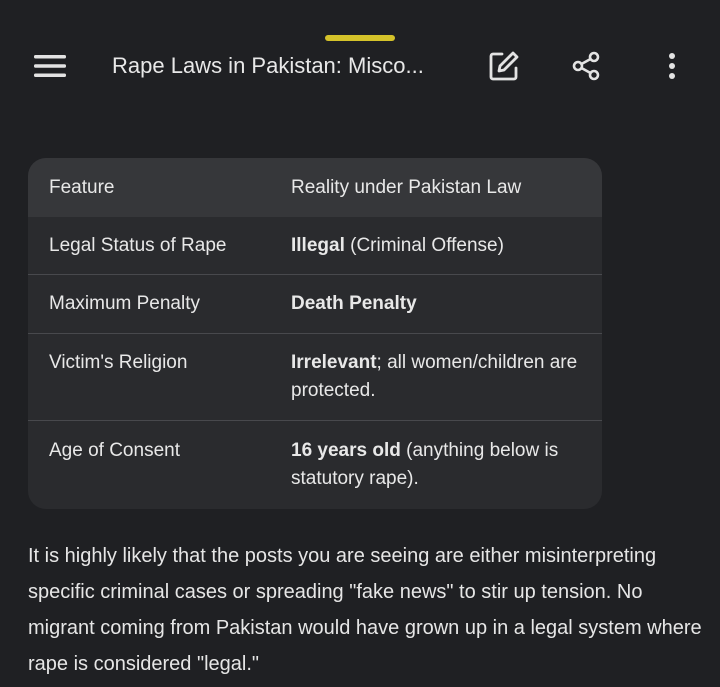 The height and width of the screenshot is (687, 720). I want to click on reality-emphasis: Illegal, so click(318, 245).